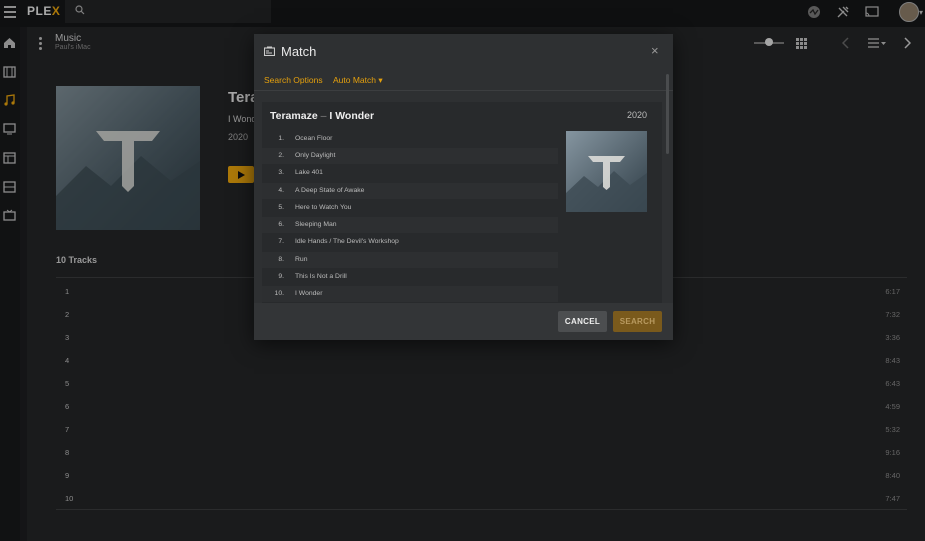 This screenshot has height=541, width=925. What do you see at coordinates (358, 80) in the screenshot?
I see `tab-auto-match: Auto Match ▾` at bounding box center [358, 80].